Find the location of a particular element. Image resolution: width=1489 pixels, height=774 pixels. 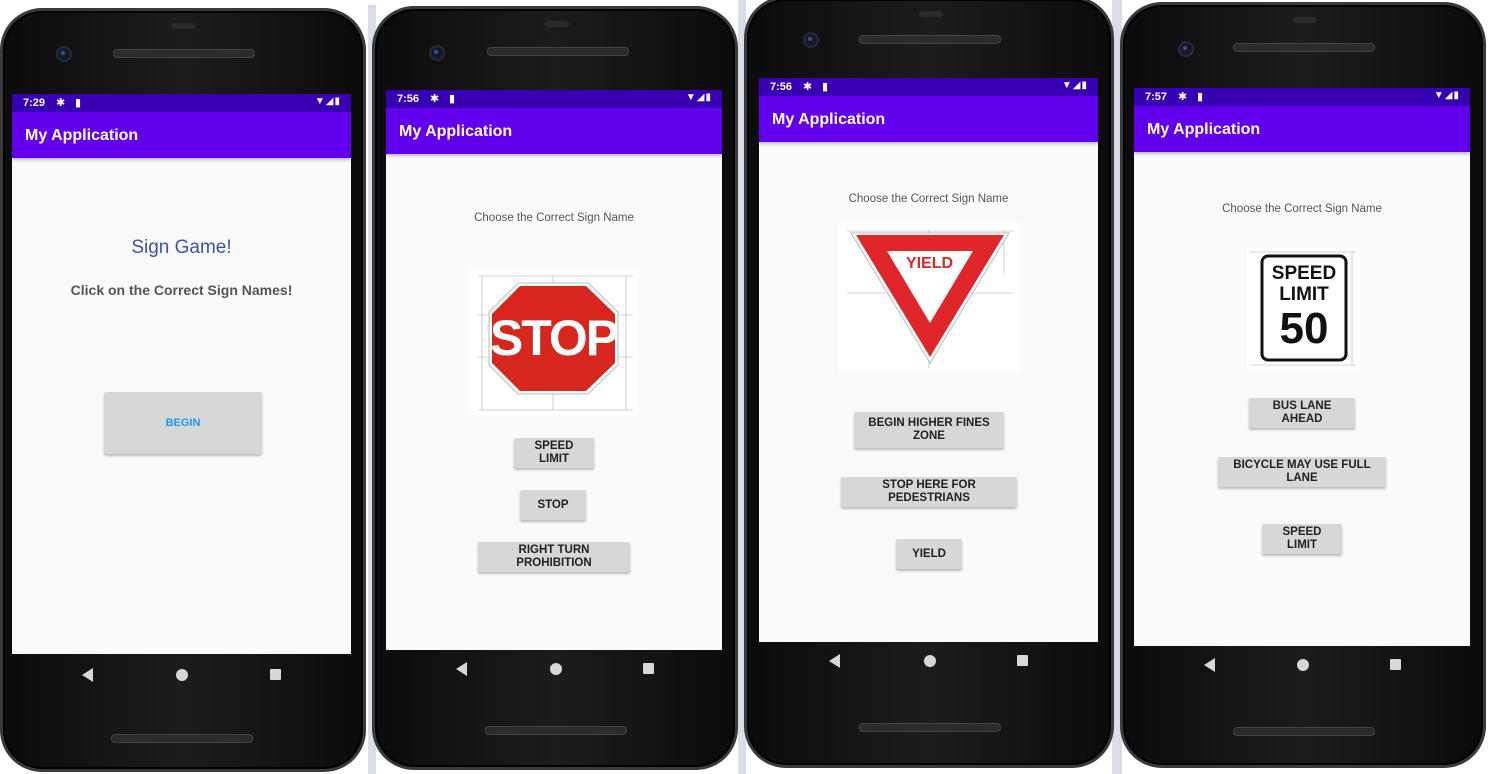

option-button-1: BUS LANE AHEAD is located at coordinates (1302, 413).